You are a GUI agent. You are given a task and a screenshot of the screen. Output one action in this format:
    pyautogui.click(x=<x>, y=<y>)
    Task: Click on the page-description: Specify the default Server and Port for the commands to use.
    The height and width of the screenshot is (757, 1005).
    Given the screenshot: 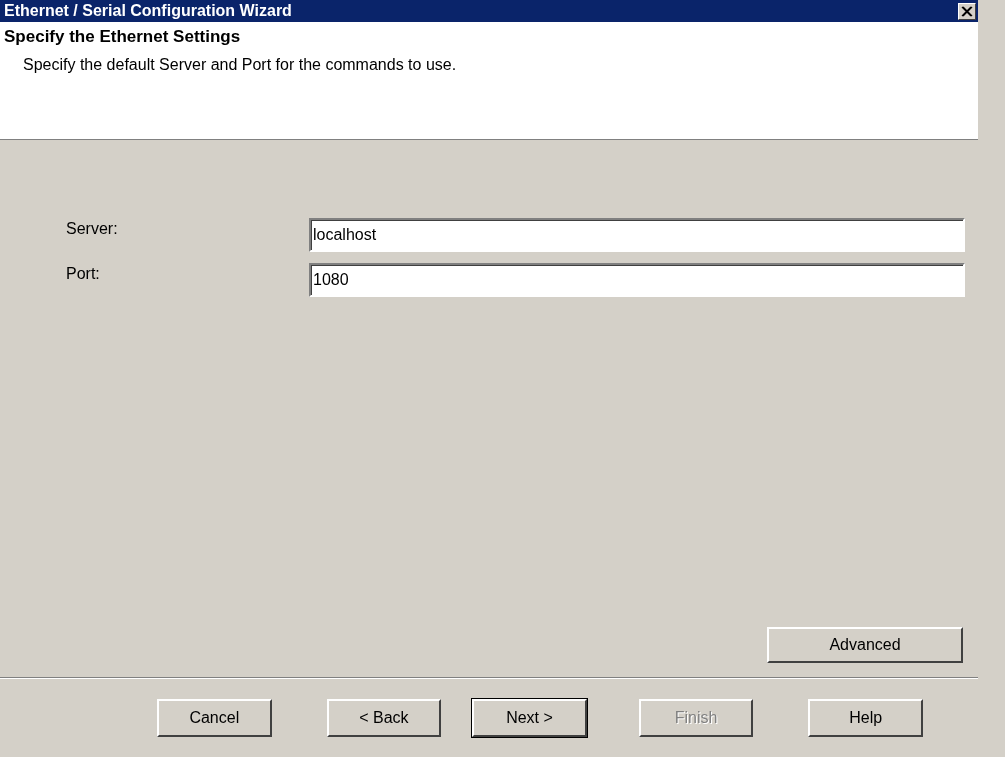 What is the action you would take?
    pyautogui.click(x=240, y=65)
    